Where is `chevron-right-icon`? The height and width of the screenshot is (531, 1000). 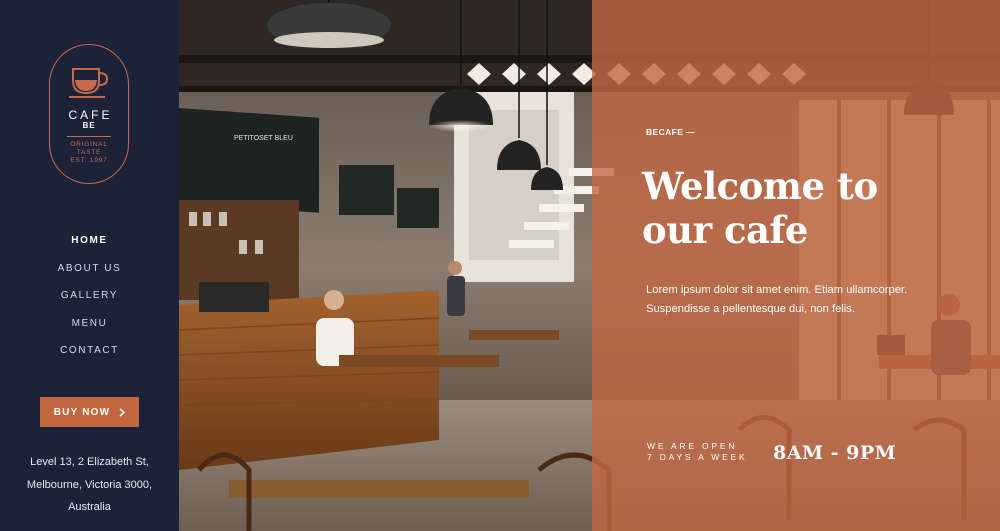 chevron-right-icon is located at coordinates (122, 412).